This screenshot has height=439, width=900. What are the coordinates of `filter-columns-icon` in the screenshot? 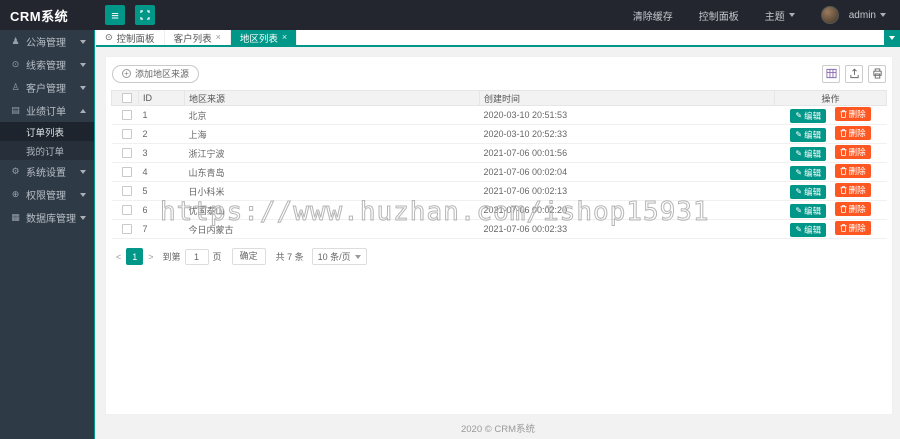 It's located at (831, 73).